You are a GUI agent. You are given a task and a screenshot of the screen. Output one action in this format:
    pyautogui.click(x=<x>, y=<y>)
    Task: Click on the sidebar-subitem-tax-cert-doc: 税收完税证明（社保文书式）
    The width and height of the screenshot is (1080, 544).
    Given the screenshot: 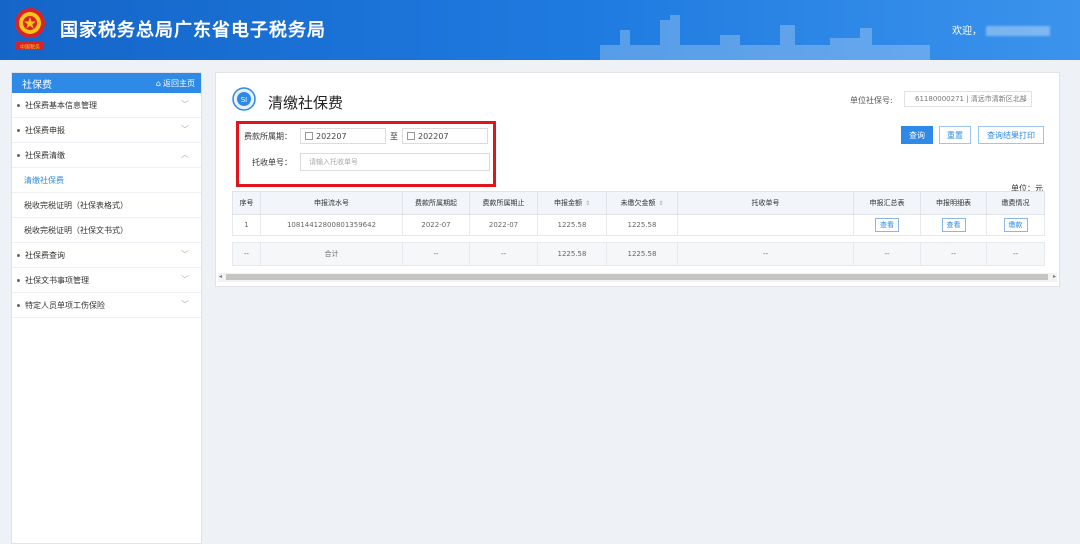 What is the action you would take?
    pyautogui.click(x=106, y=230)
    